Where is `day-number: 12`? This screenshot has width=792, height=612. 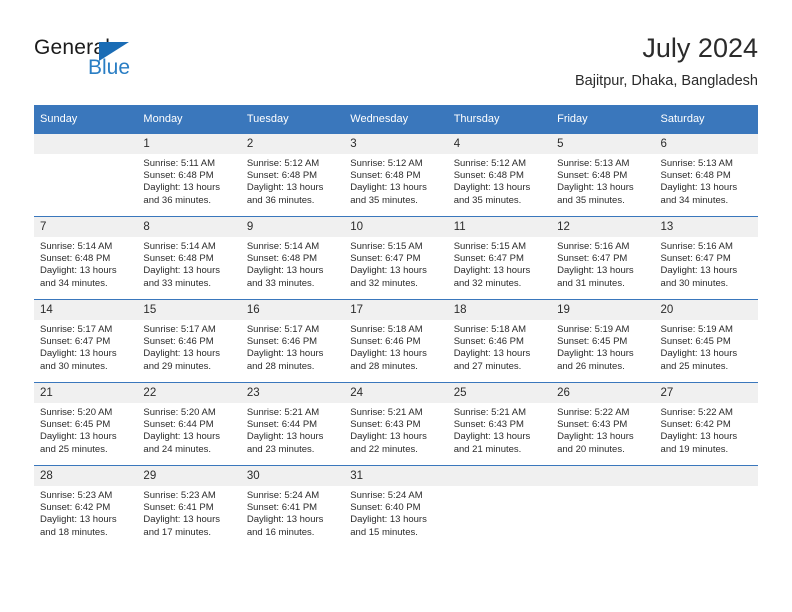
day-number: 12 is located at coordinates (603, 227).